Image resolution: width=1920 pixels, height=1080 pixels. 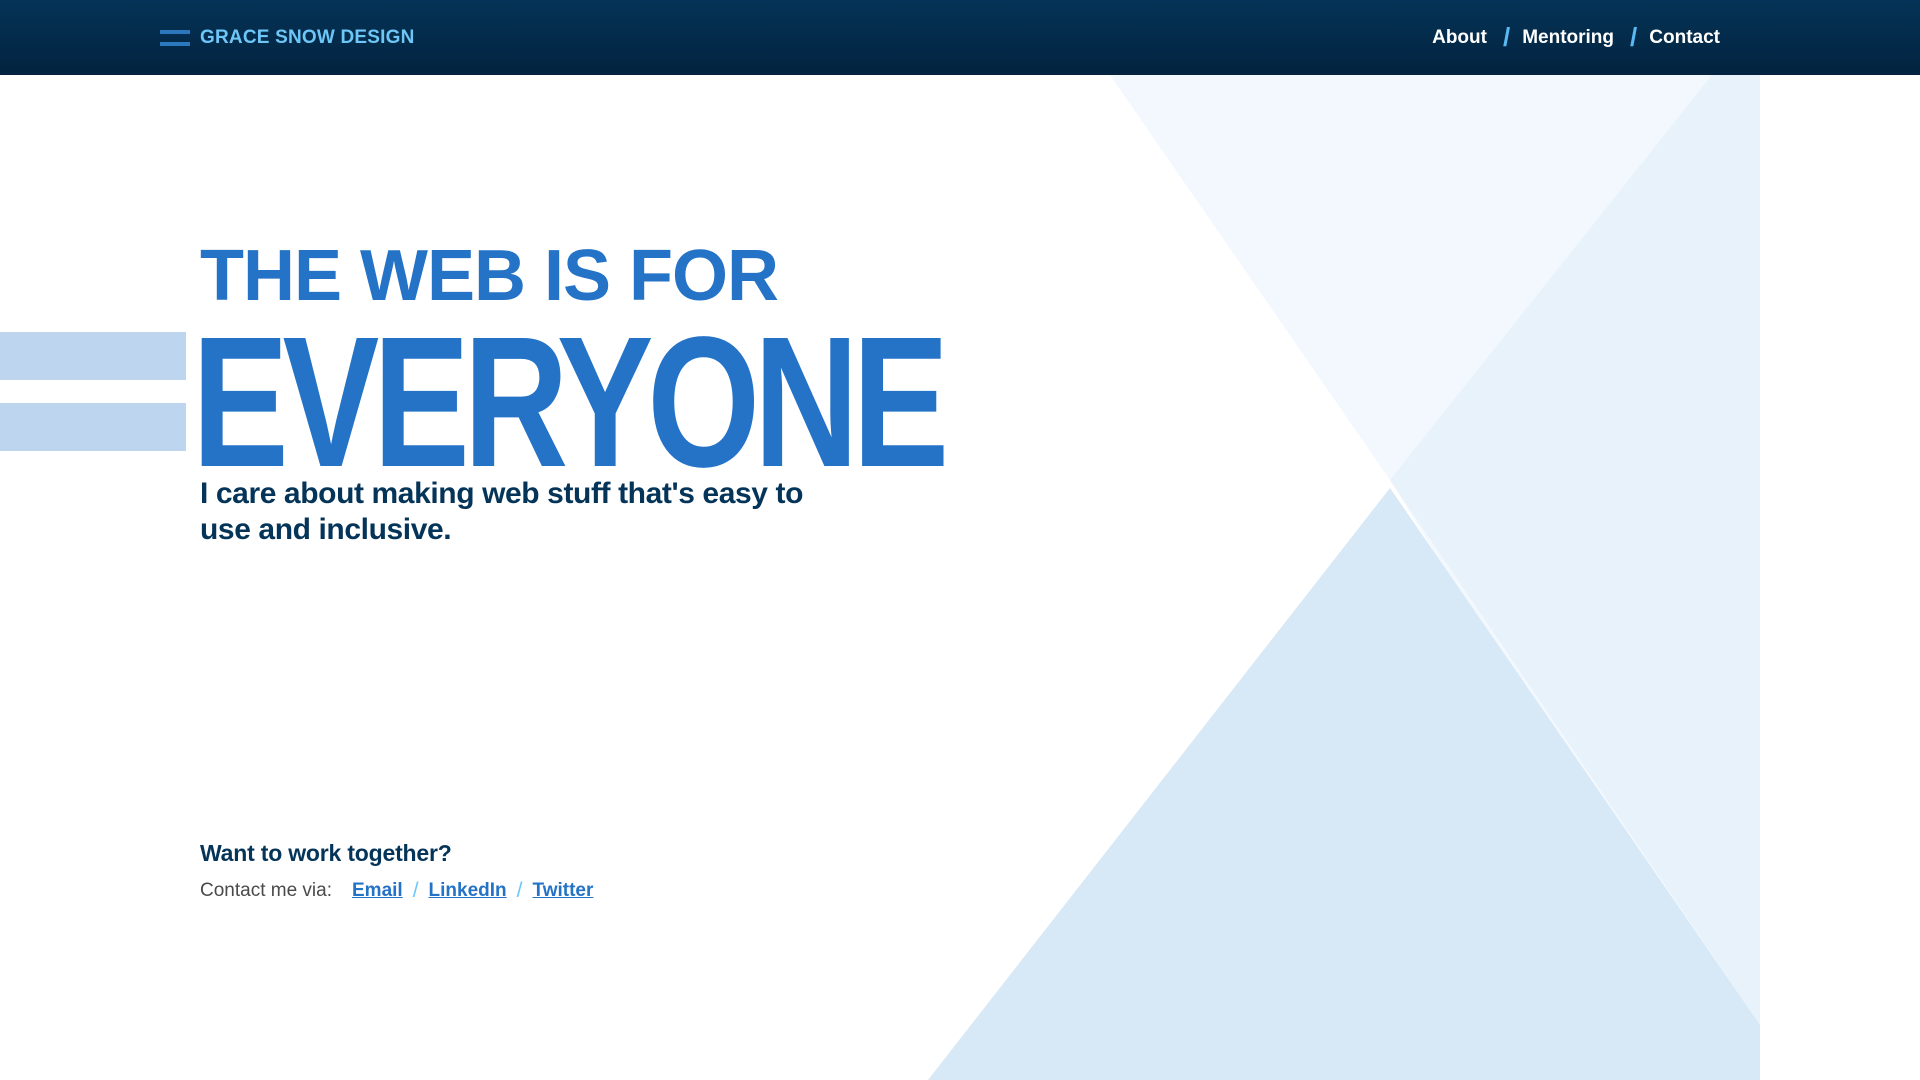 I want to click on contact-heading: Want to work together?, so click(x=326, y=853).